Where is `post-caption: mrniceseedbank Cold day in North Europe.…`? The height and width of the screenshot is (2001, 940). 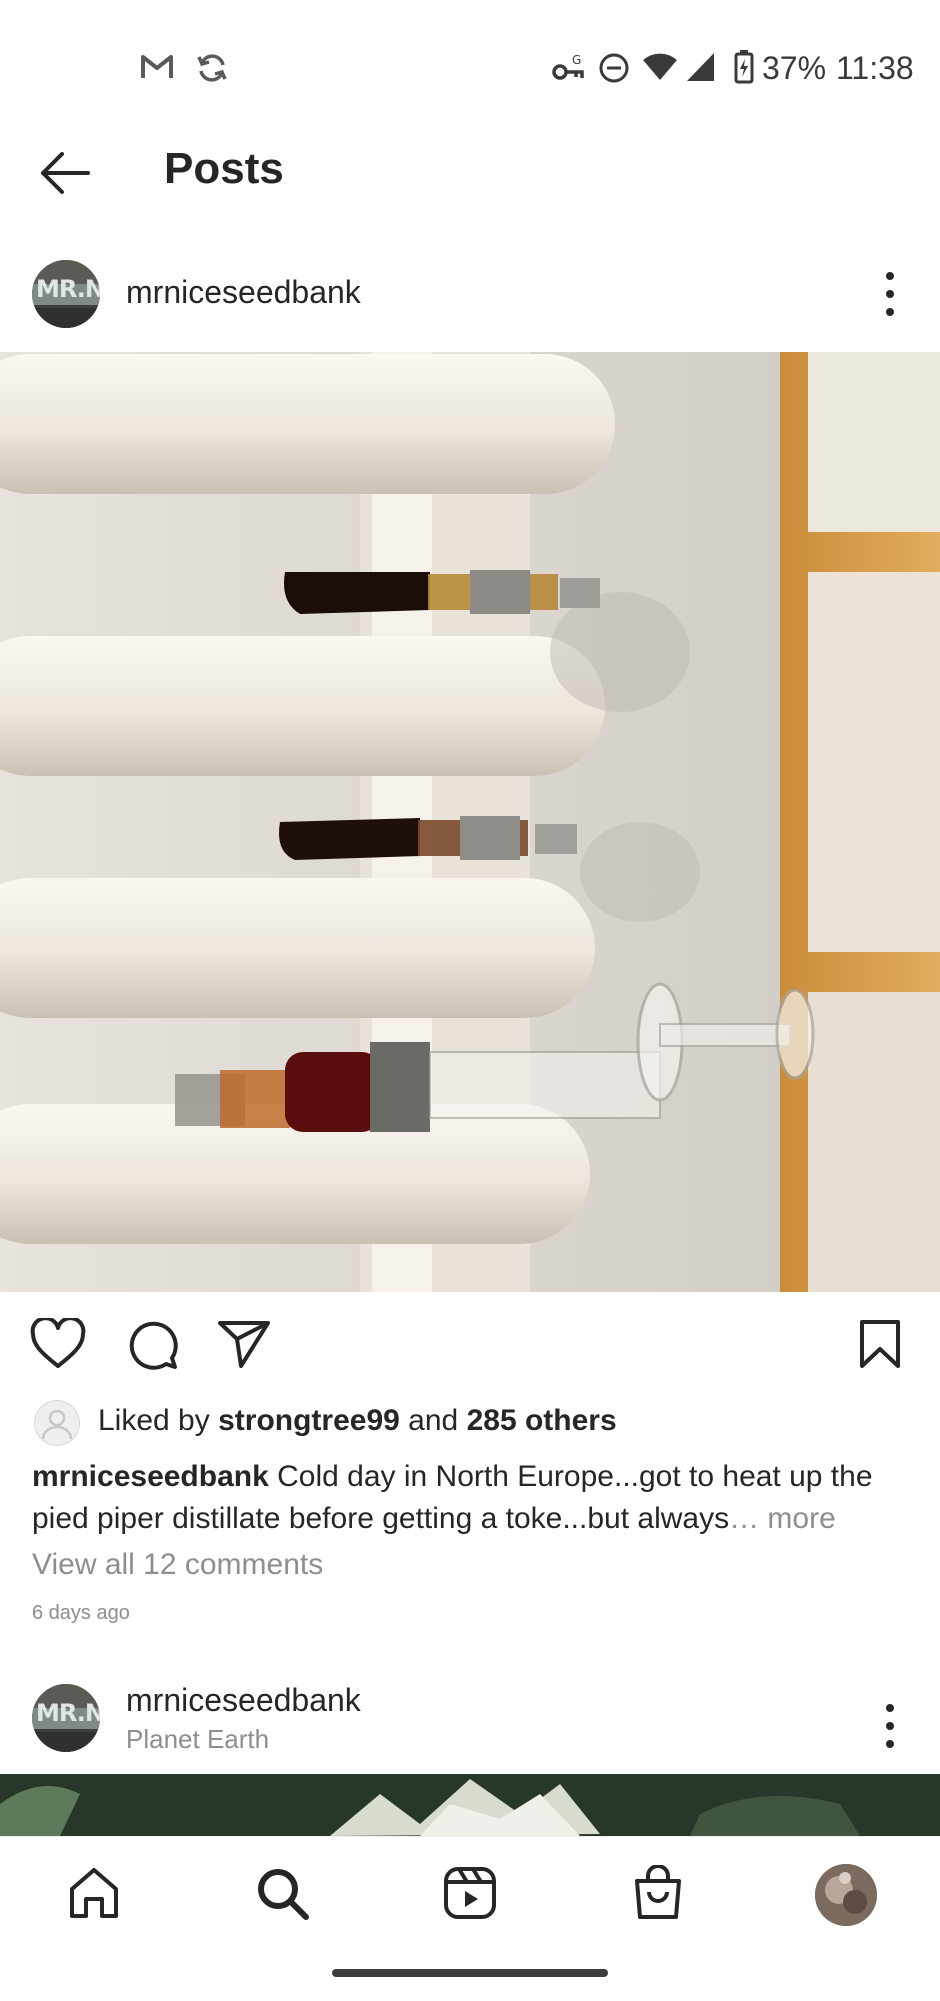 post-caption: mrniceseedbank Cold day in North Europe.… is located at coordinates (472, 1498).